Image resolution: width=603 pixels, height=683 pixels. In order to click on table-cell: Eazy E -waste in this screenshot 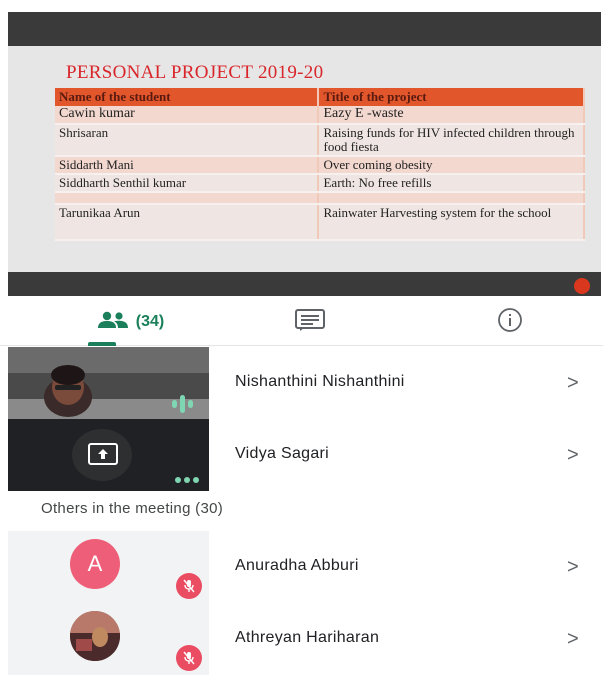, I will do `click(451, 115)`.